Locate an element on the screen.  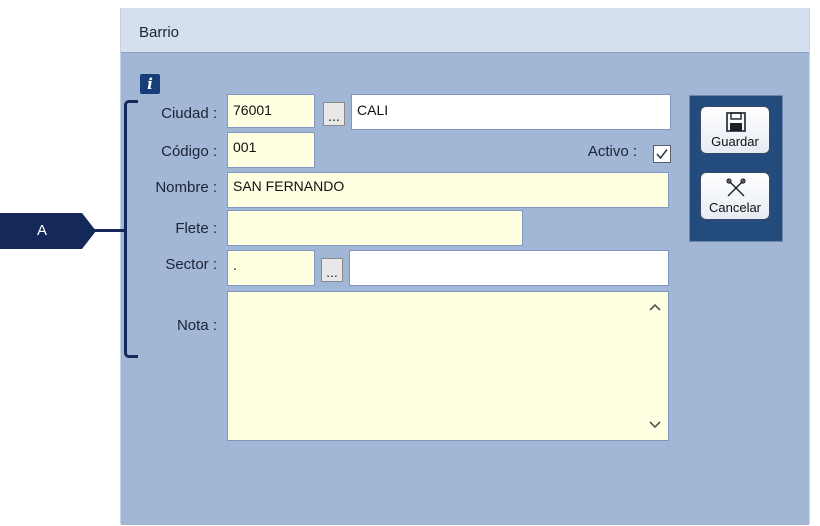
ciudad-code-input: 76001 is located at coordinates (271, 111).